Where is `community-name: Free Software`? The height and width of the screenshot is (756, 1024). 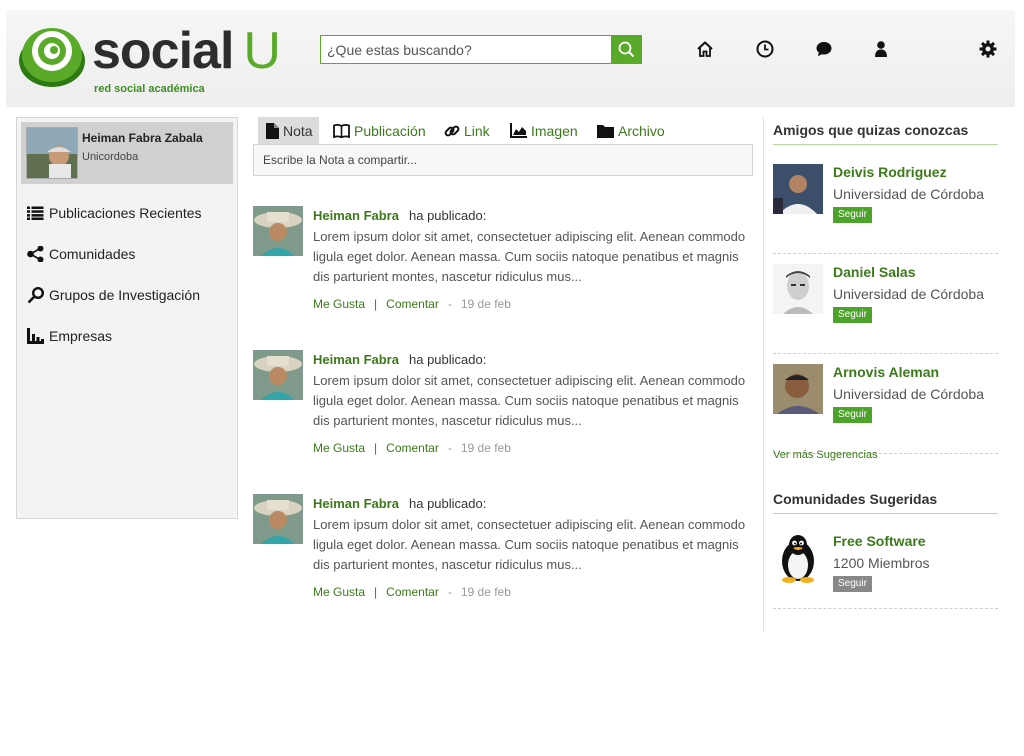
community-name: Free Software is located at coordinates (879, 541).